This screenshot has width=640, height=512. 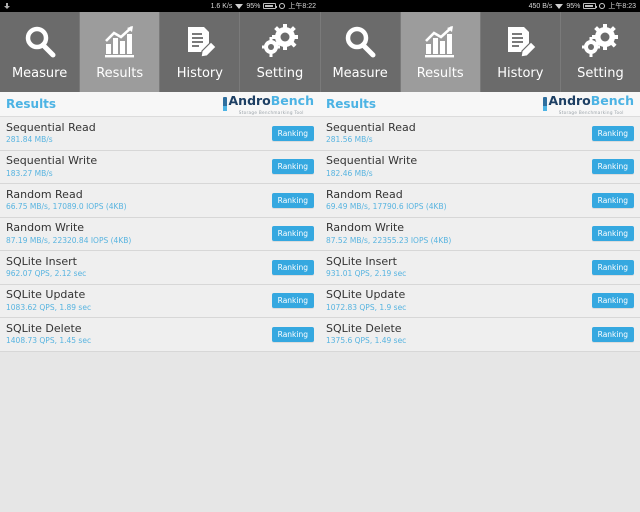 What do you see at coordinates (46, 274) in the screenshot?
I see `benchmark-value: 962.07 QPS, 2.12 sec` at bounding box center [46, 274].